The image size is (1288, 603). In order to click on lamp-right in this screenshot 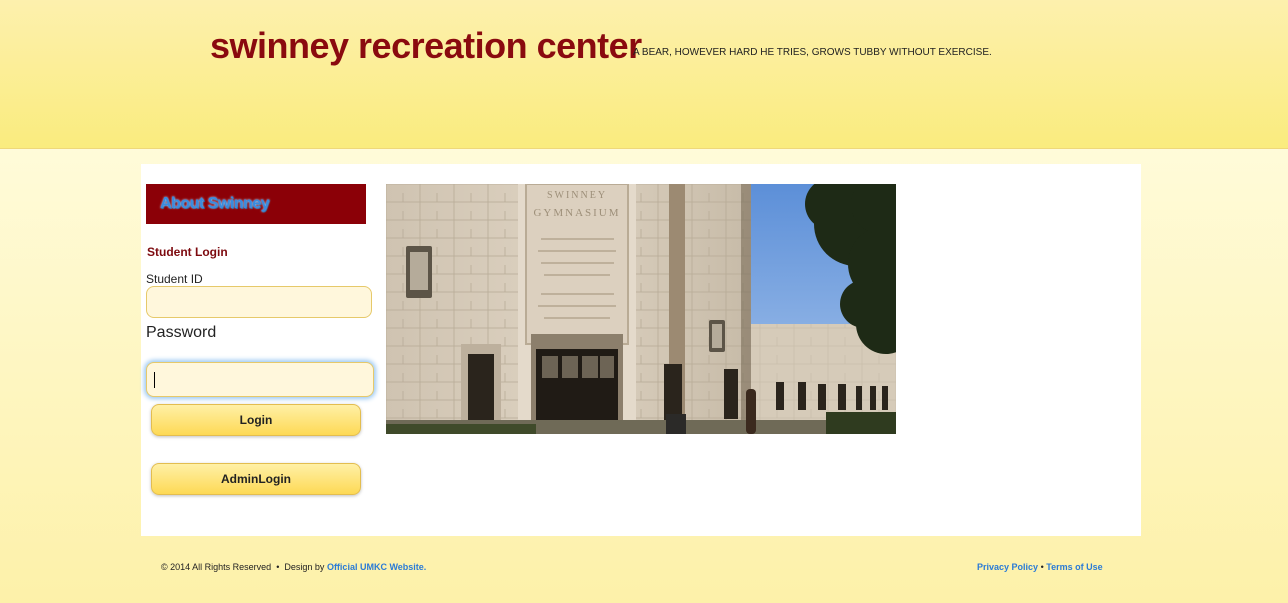, I will do `click(717, 336)`.